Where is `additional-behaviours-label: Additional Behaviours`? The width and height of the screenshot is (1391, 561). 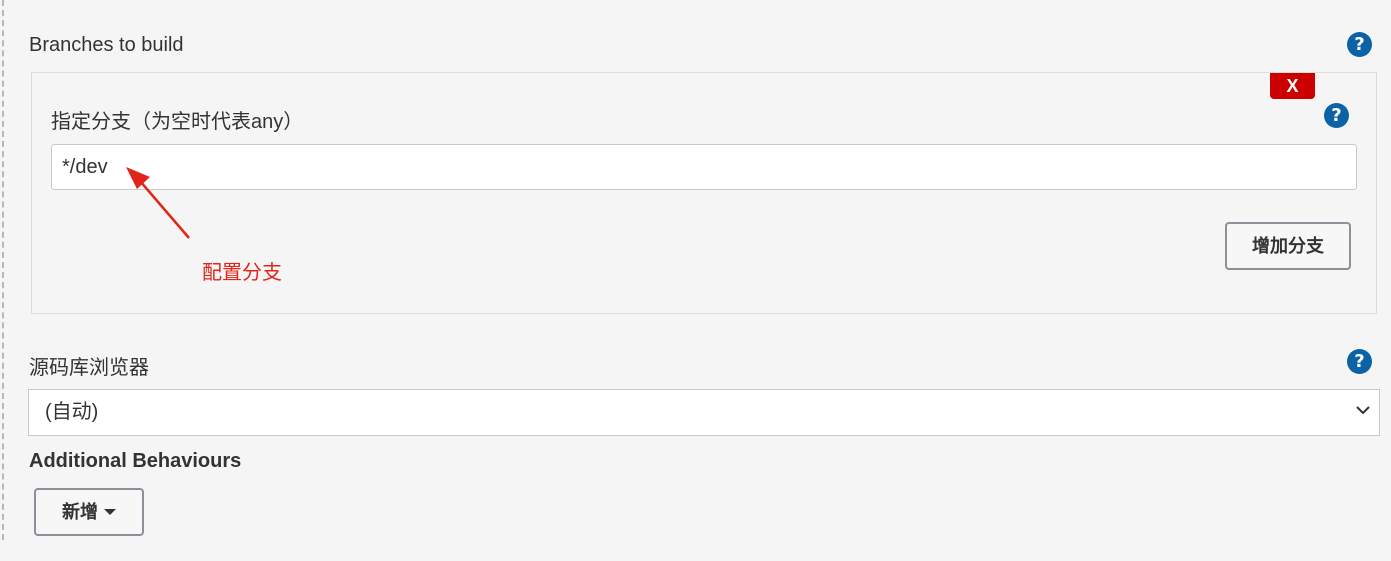 additional-behaviours-label: Additional Behaviours is located at coordinates (135, 461).